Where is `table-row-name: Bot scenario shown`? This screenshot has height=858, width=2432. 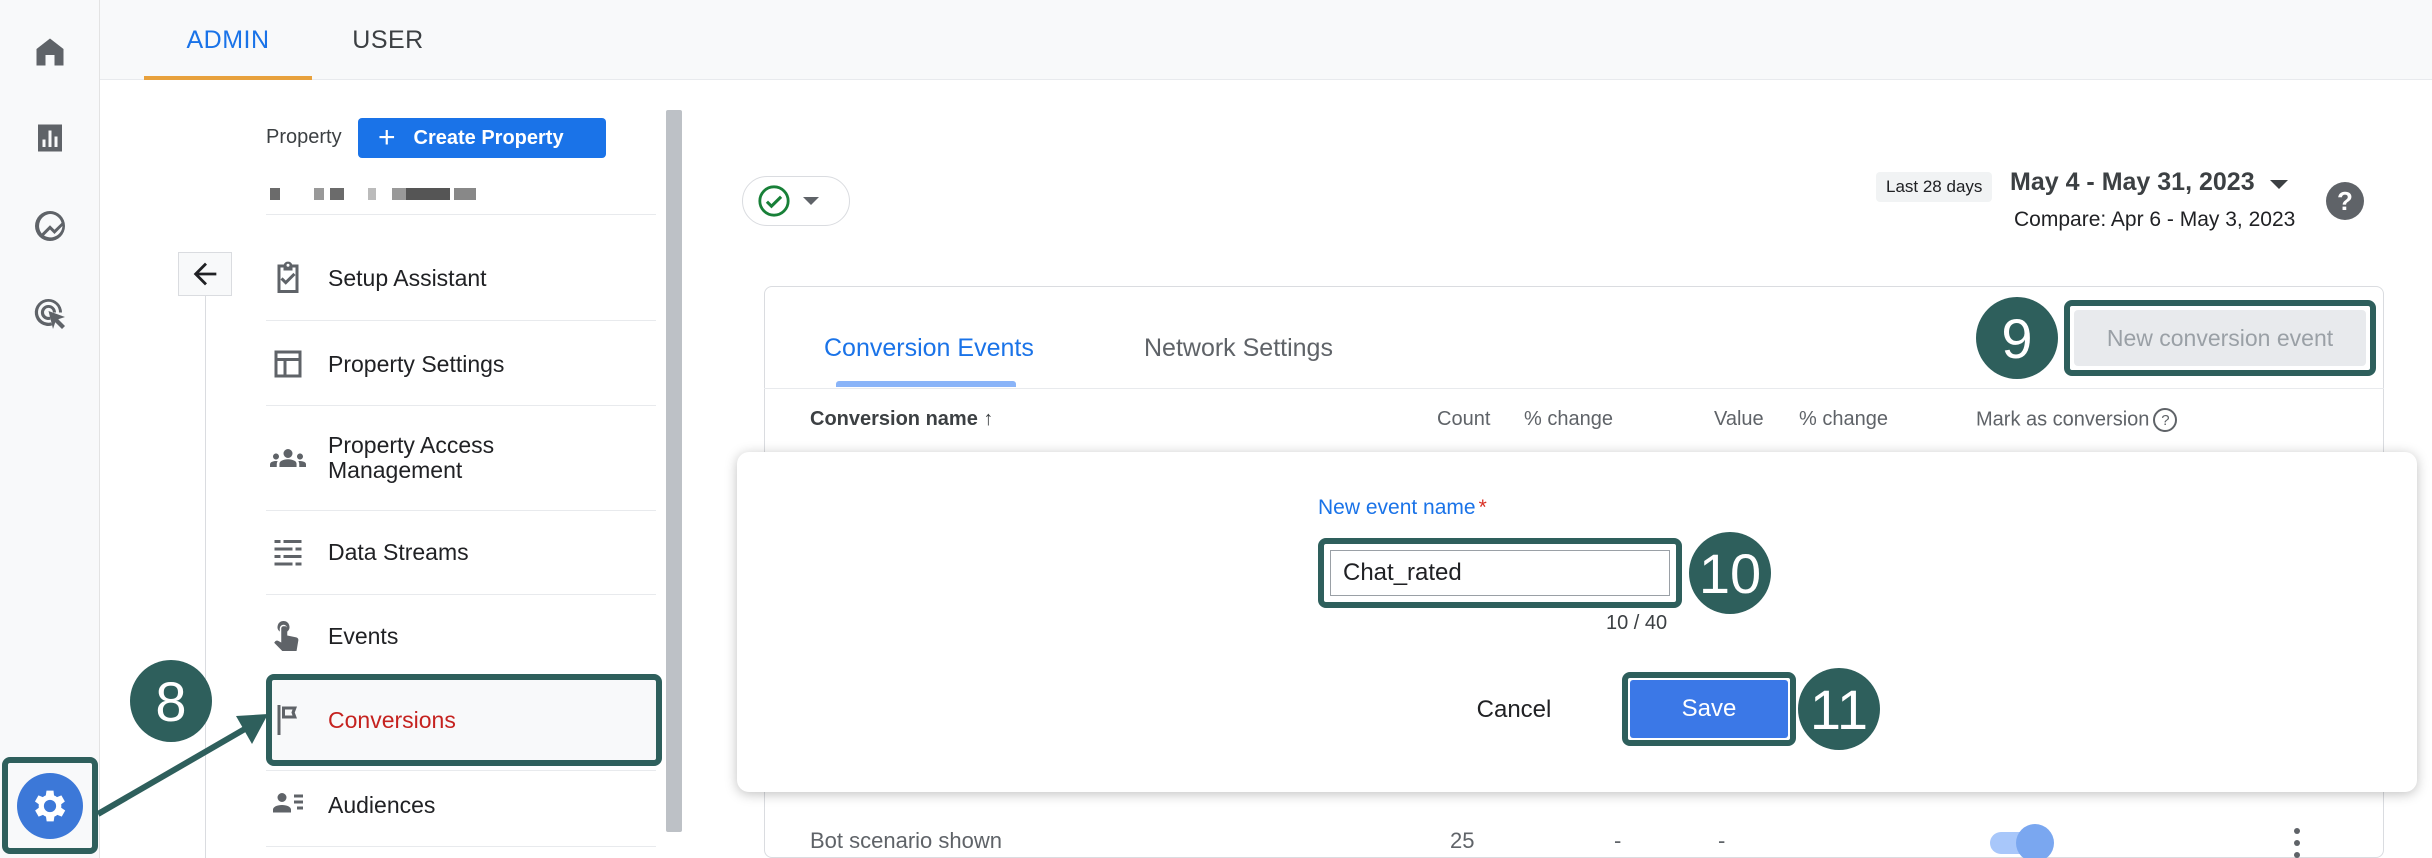 table-row-name: Bot scenario shown is located at coordinates (906, 840).